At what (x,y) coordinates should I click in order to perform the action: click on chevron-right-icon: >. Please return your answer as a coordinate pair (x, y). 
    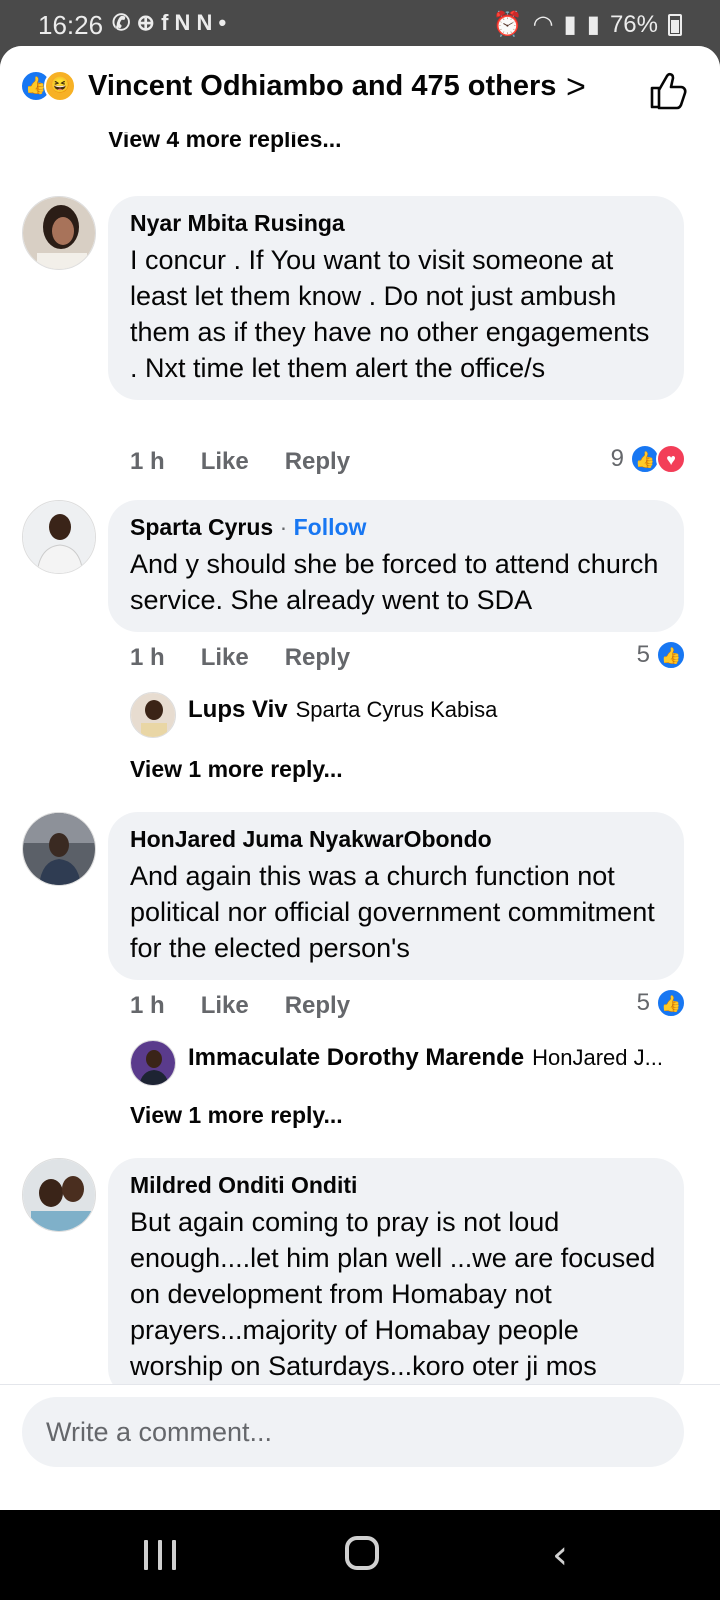
    Looking at the image, I should click on (576, 87).